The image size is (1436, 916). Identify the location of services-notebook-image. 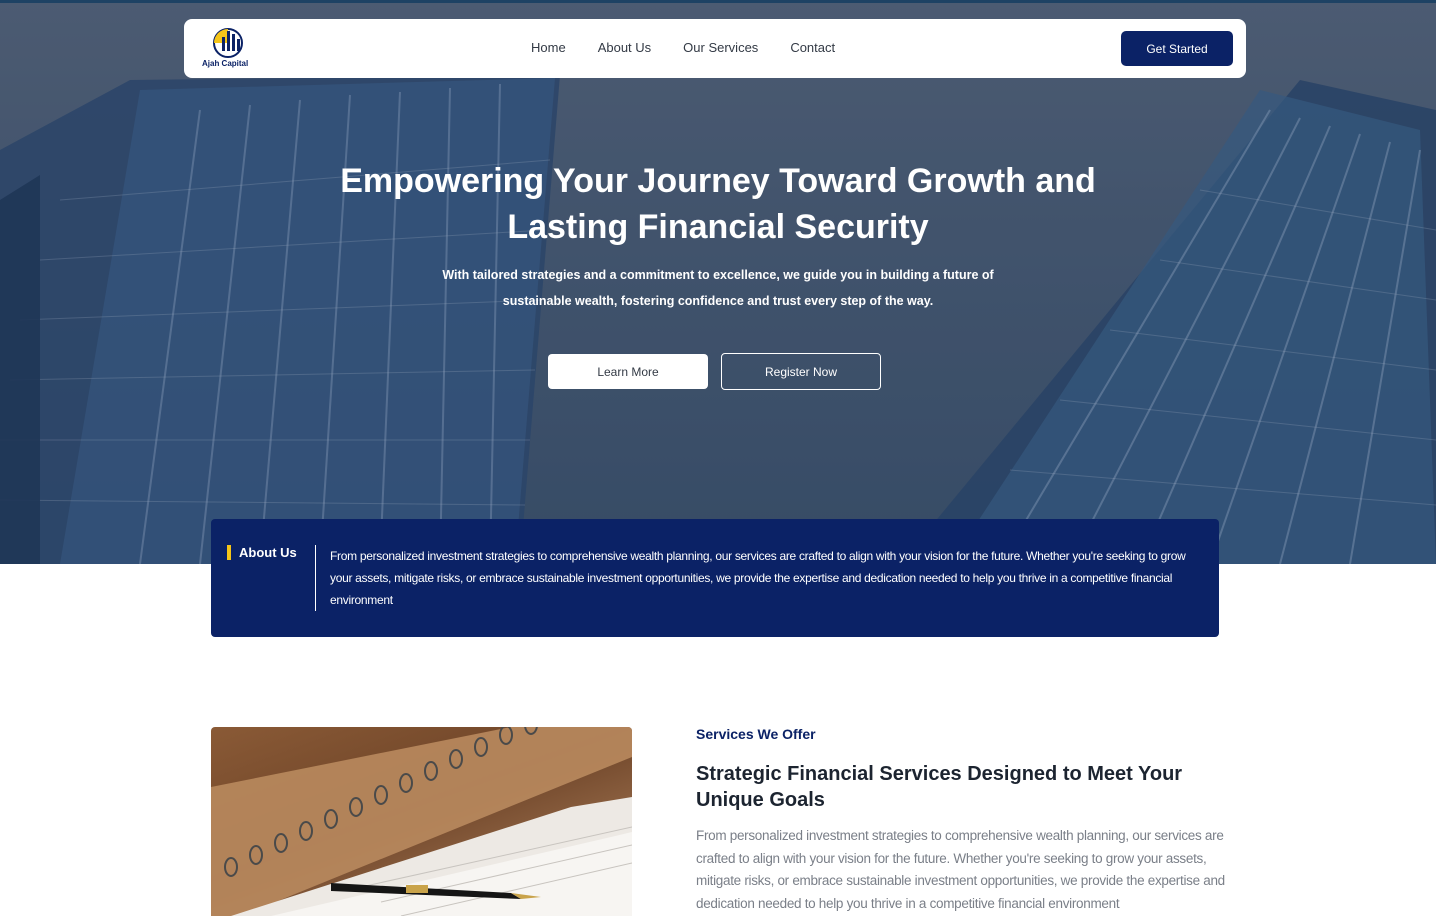
(421, 821).